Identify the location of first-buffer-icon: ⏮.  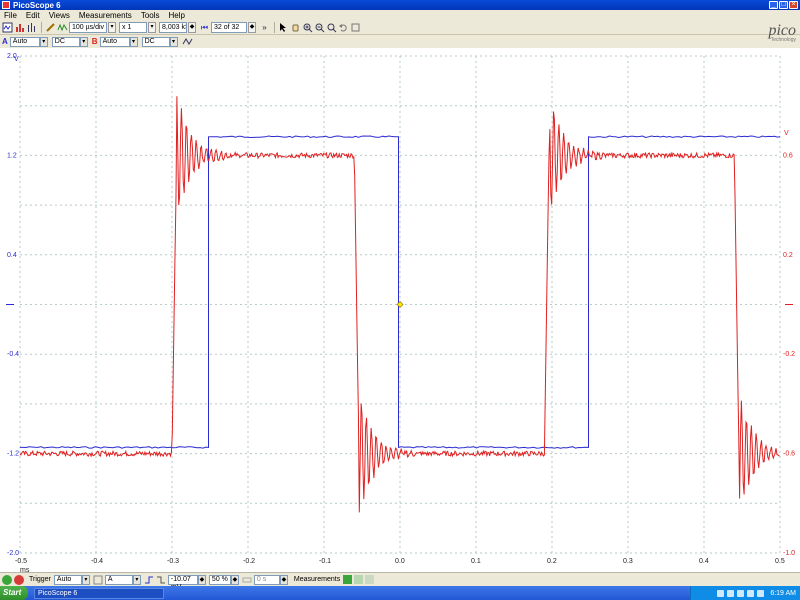
(204, 27).